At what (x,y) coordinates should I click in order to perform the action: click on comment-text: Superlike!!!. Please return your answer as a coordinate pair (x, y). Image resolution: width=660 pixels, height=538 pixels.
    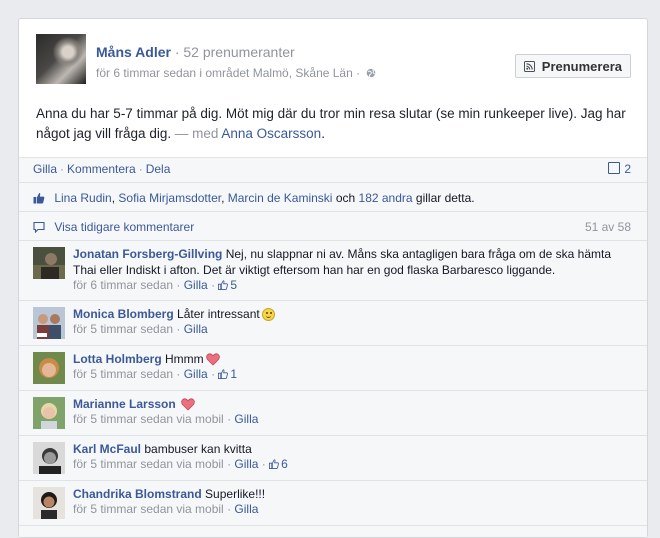
    Looking at the image, I should click on (235, 493).